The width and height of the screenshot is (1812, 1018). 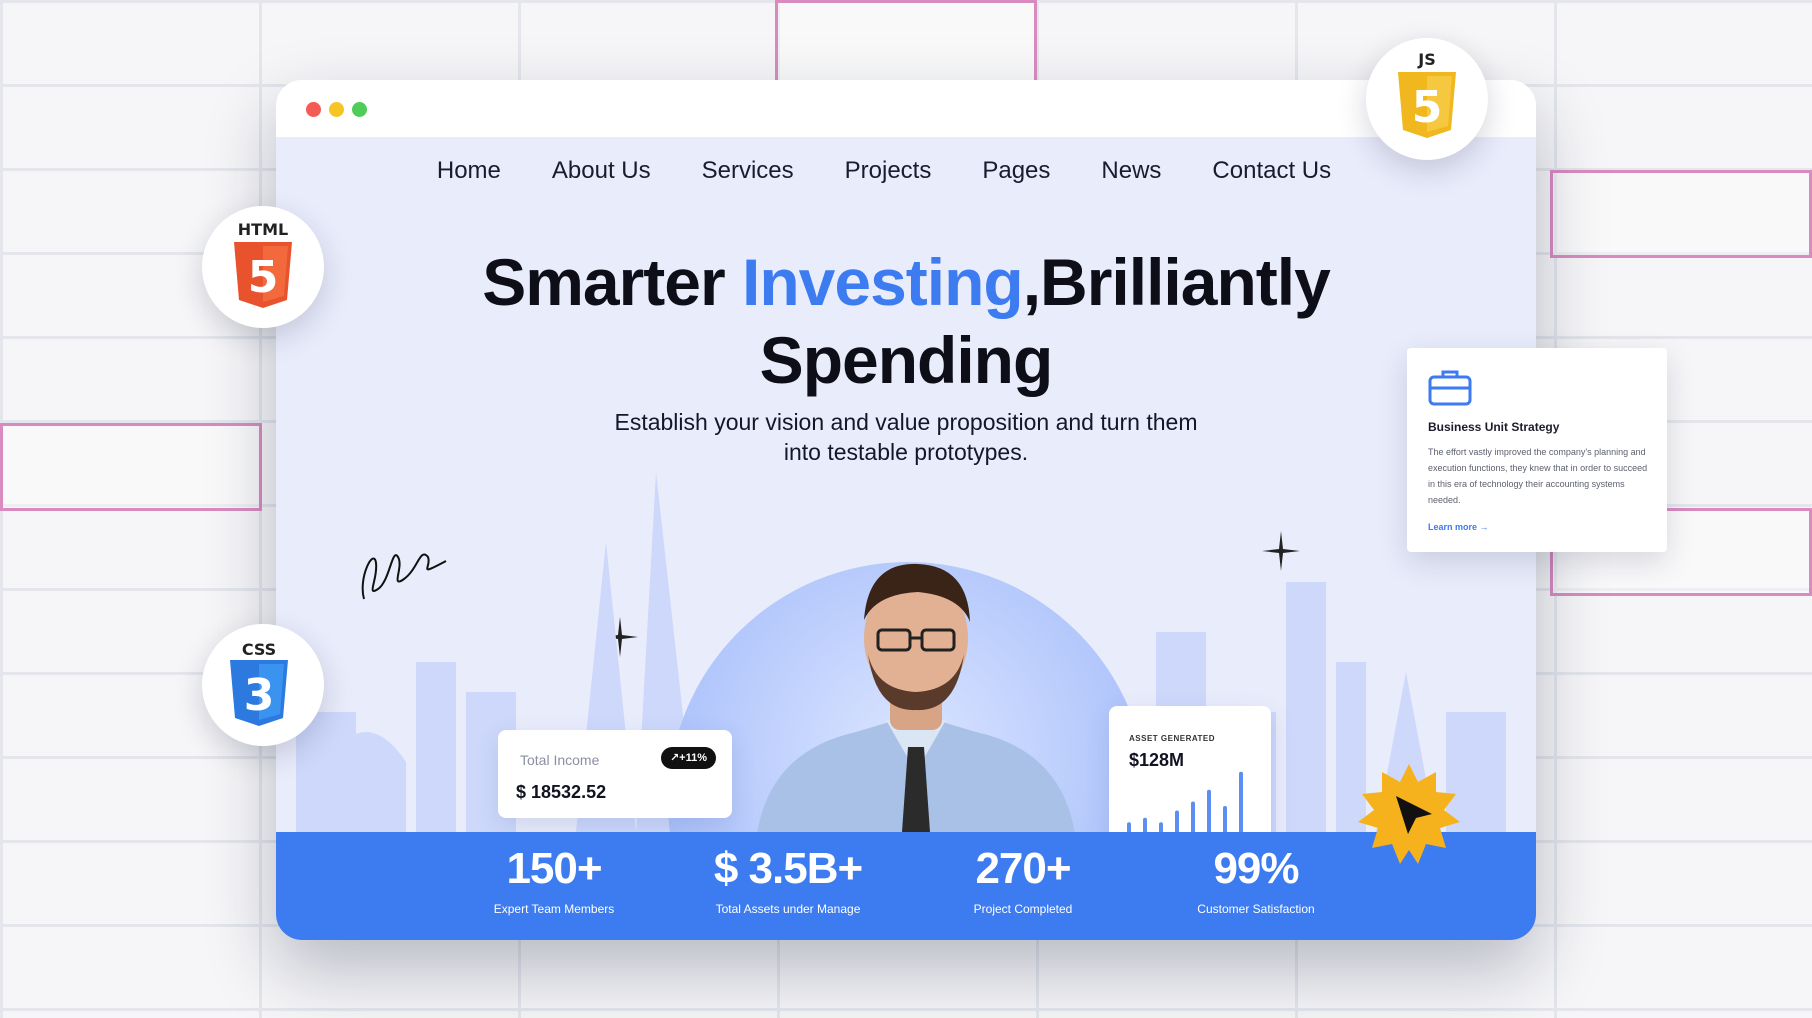 What do you see at coordinates (1450, 388) in the screenshot?
I see `briefcase-icon` at bounding box center [1450, 388].